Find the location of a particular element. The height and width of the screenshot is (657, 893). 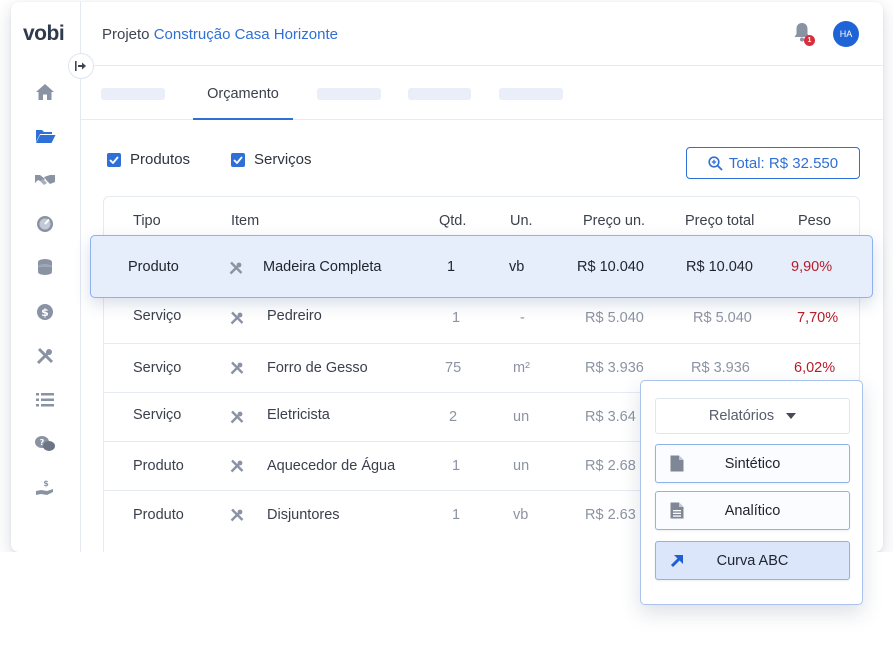

caret-down-icon is located at coordinates (791, 416).